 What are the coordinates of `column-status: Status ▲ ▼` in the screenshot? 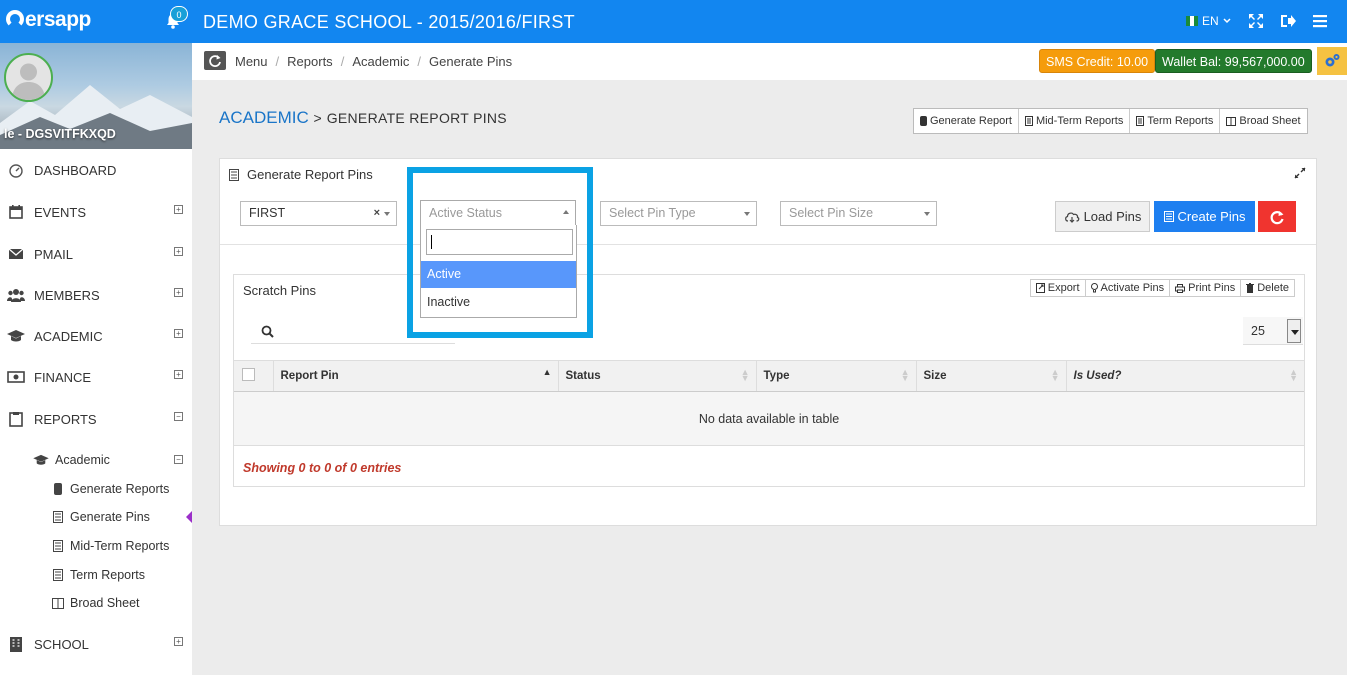 It's located at (657, 376).